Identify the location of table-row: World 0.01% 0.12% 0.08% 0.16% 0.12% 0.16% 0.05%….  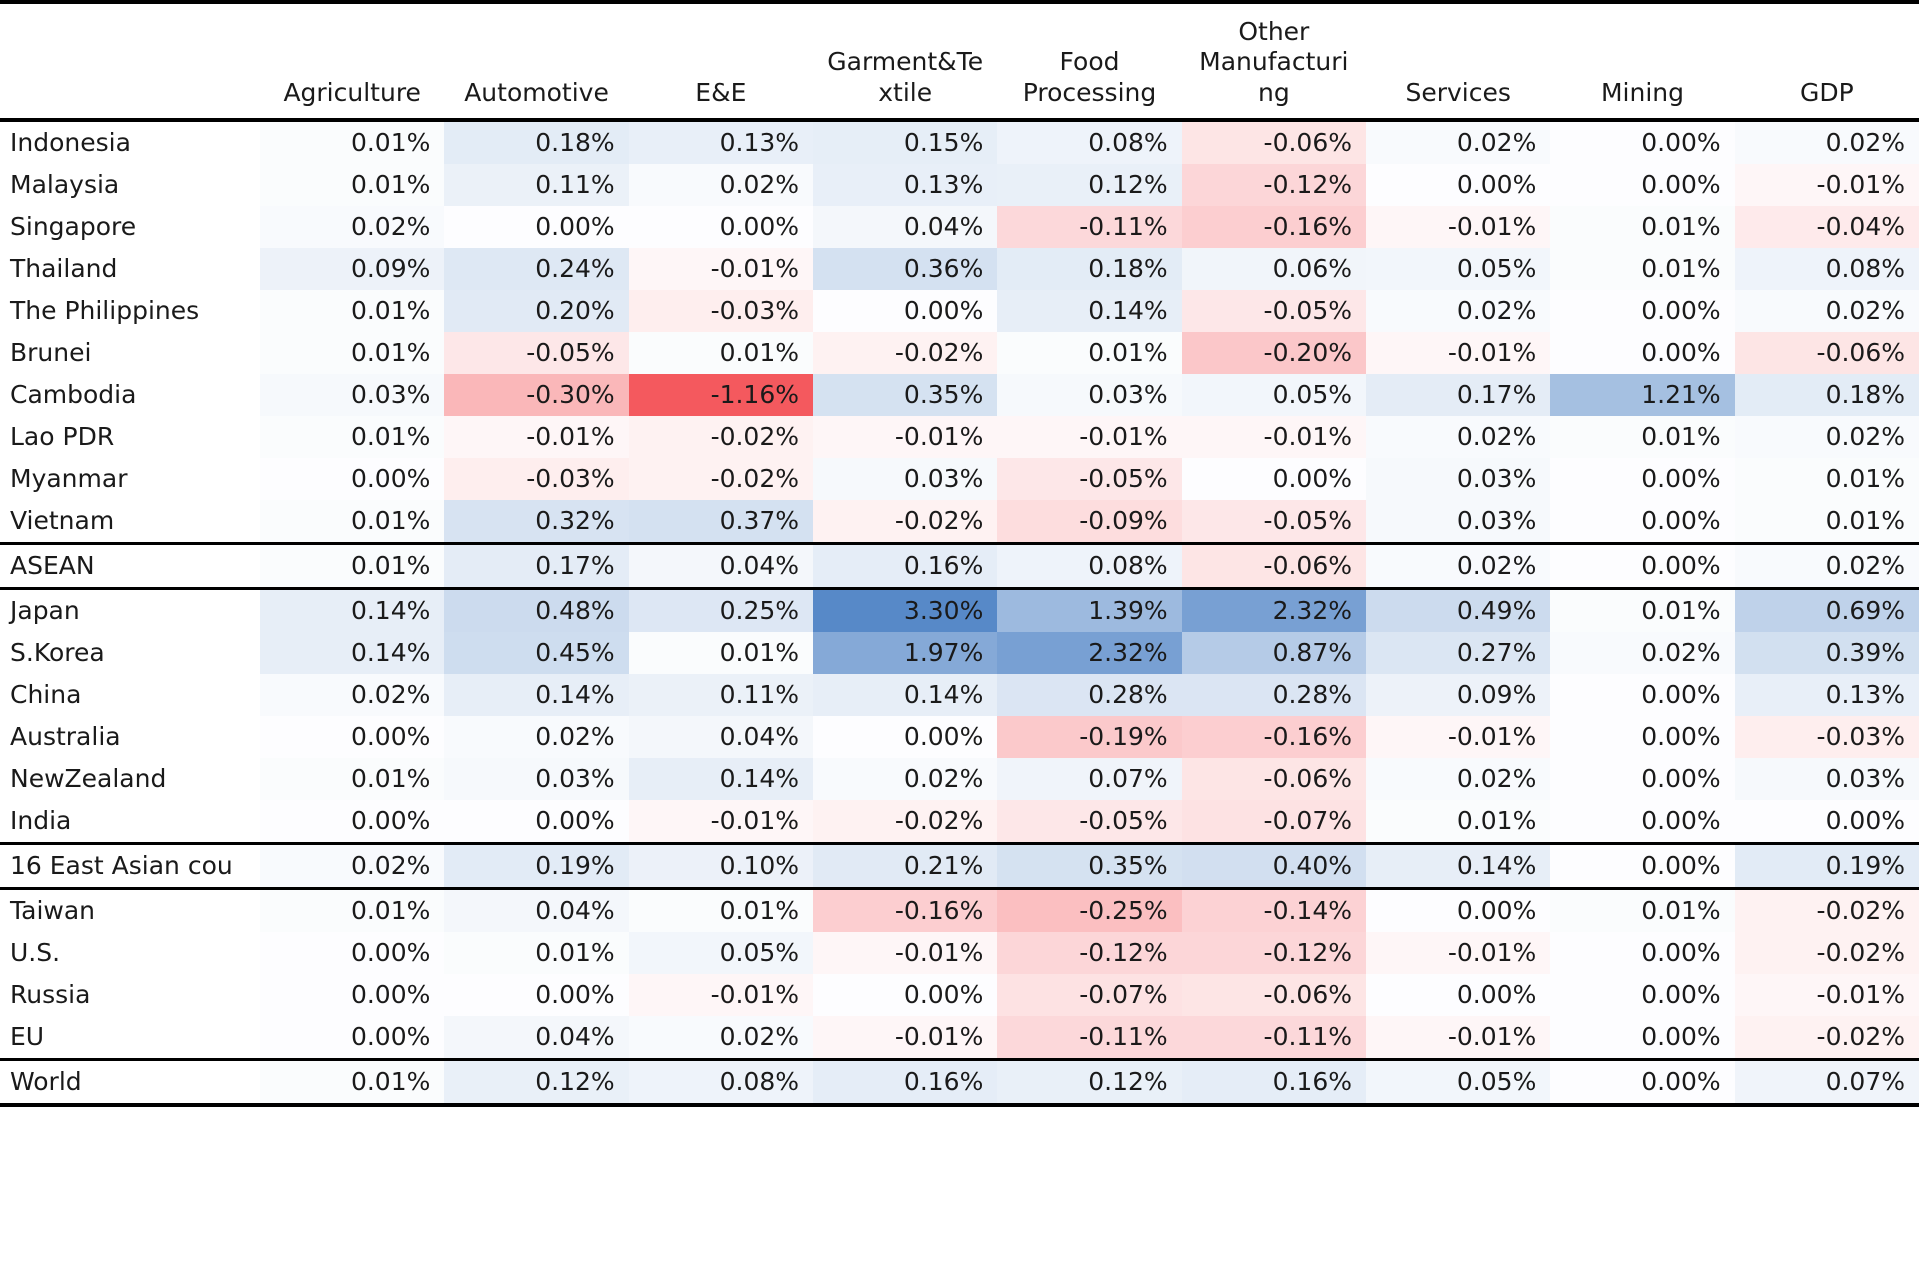
(959, 1082).